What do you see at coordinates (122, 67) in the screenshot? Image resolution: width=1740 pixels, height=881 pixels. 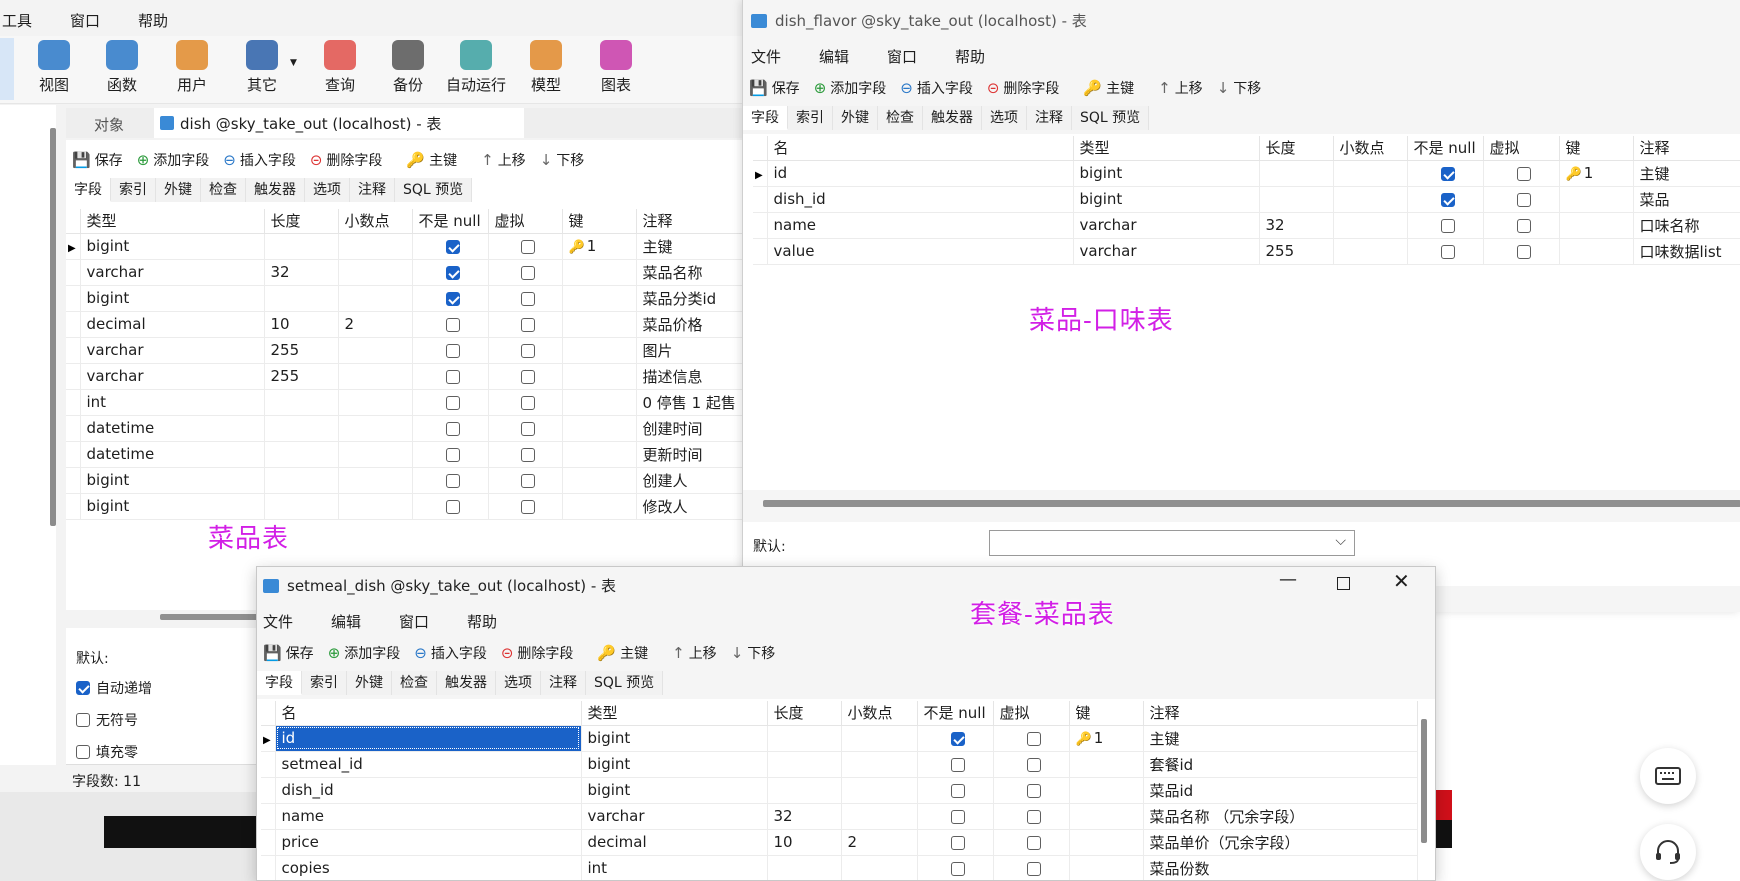 I see `ribbon-function-button: 函数` at bounding box center [122, 67].